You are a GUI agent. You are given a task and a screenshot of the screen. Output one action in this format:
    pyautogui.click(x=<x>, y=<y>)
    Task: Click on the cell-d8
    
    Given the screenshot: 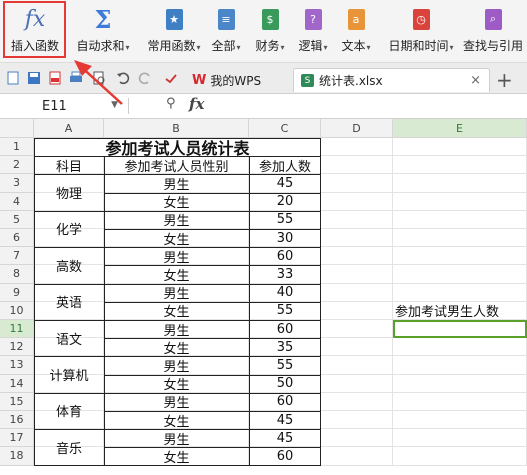 What is the action you would take?
    pyautogui.click(x=357, y=274)
    